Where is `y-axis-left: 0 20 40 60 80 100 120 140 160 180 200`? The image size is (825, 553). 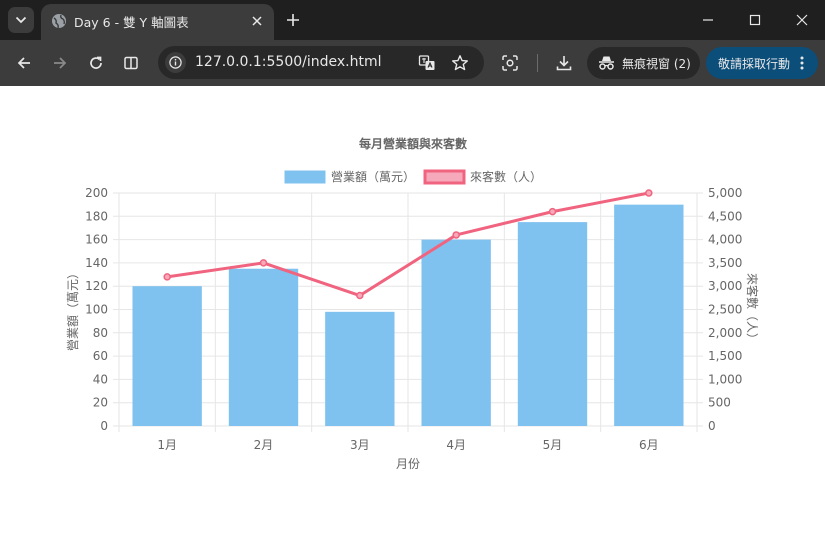 y-axis-left: 0 20 40 60 80 100 120 140 160 180 200 is located at coordinates (96, 309).